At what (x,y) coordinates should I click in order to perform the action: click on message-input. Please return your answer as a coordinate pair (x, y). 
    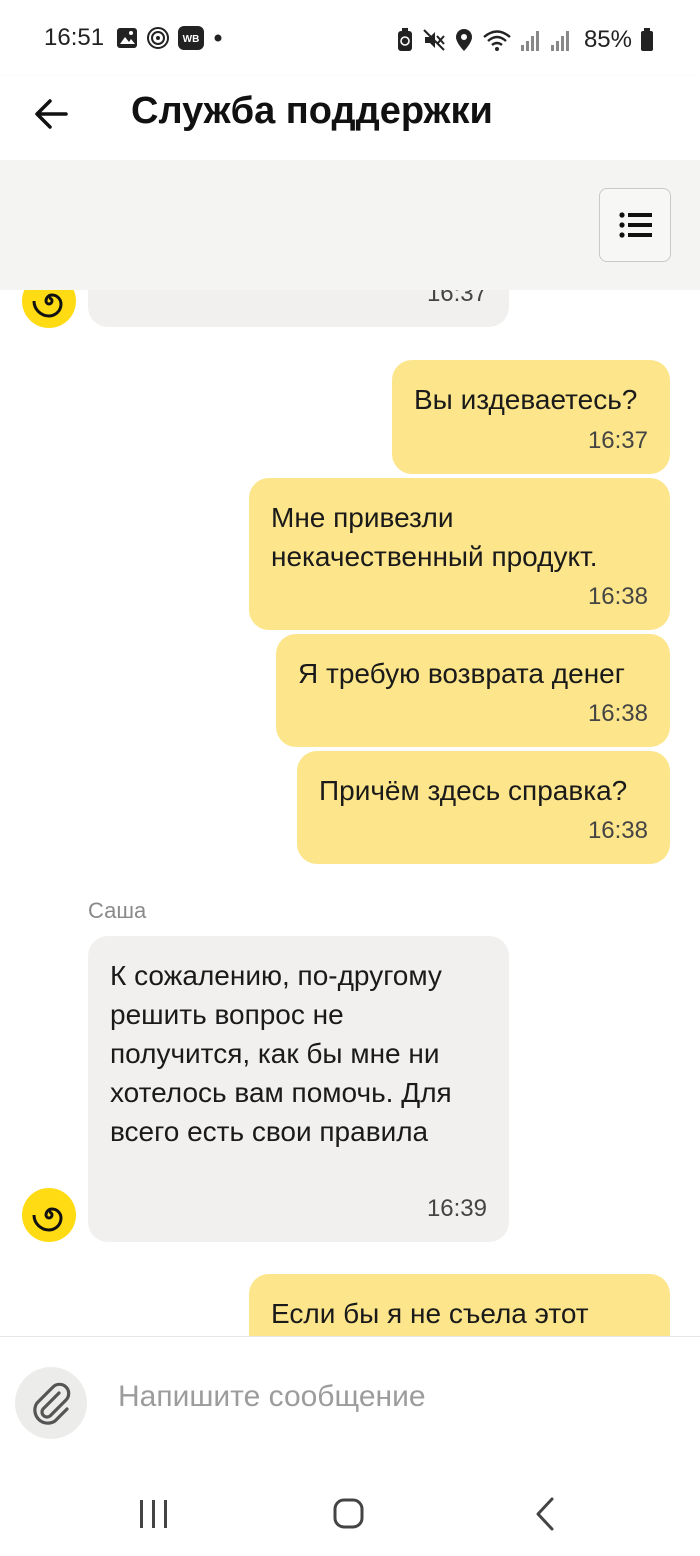
    Looking at the image, I should click on (398, 1397).